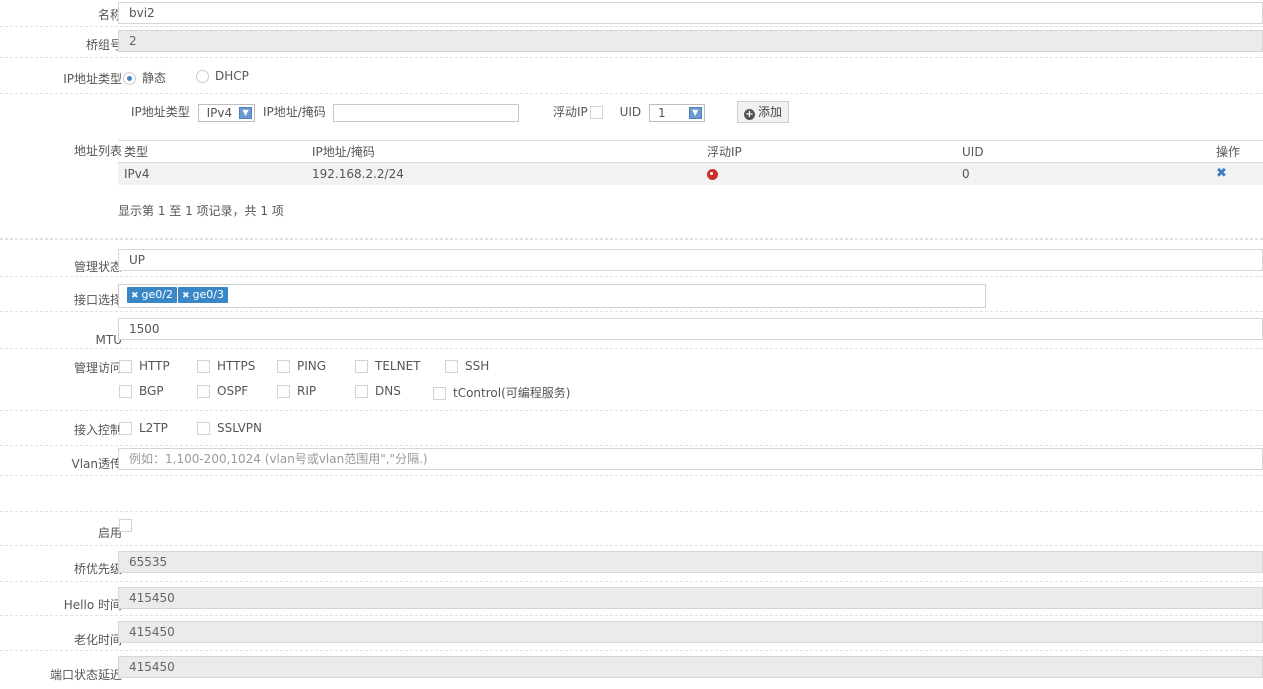  Describe the element at coordinates (662, 112) in the screenshot. I see `addr-uid-value: 1` at that location.